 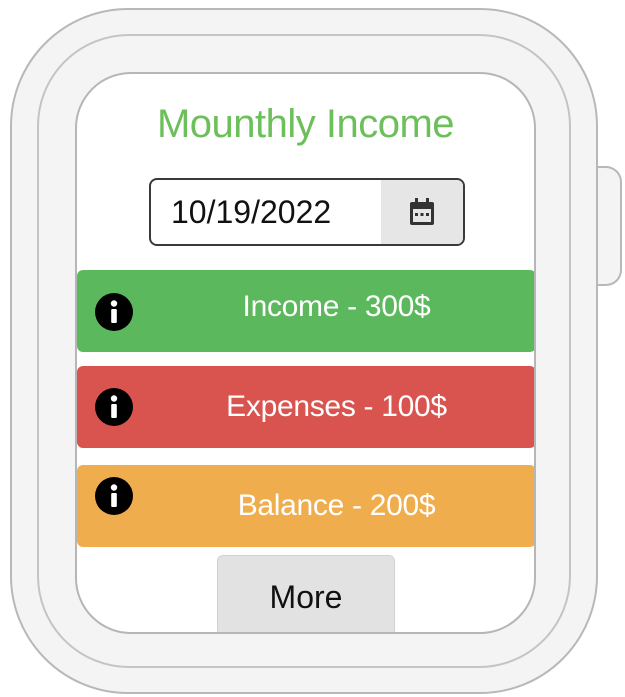 What do you see at coordinates (610, 226) in the screenshot?
I see `watch-crown-button` at bounding box center [610, 226].